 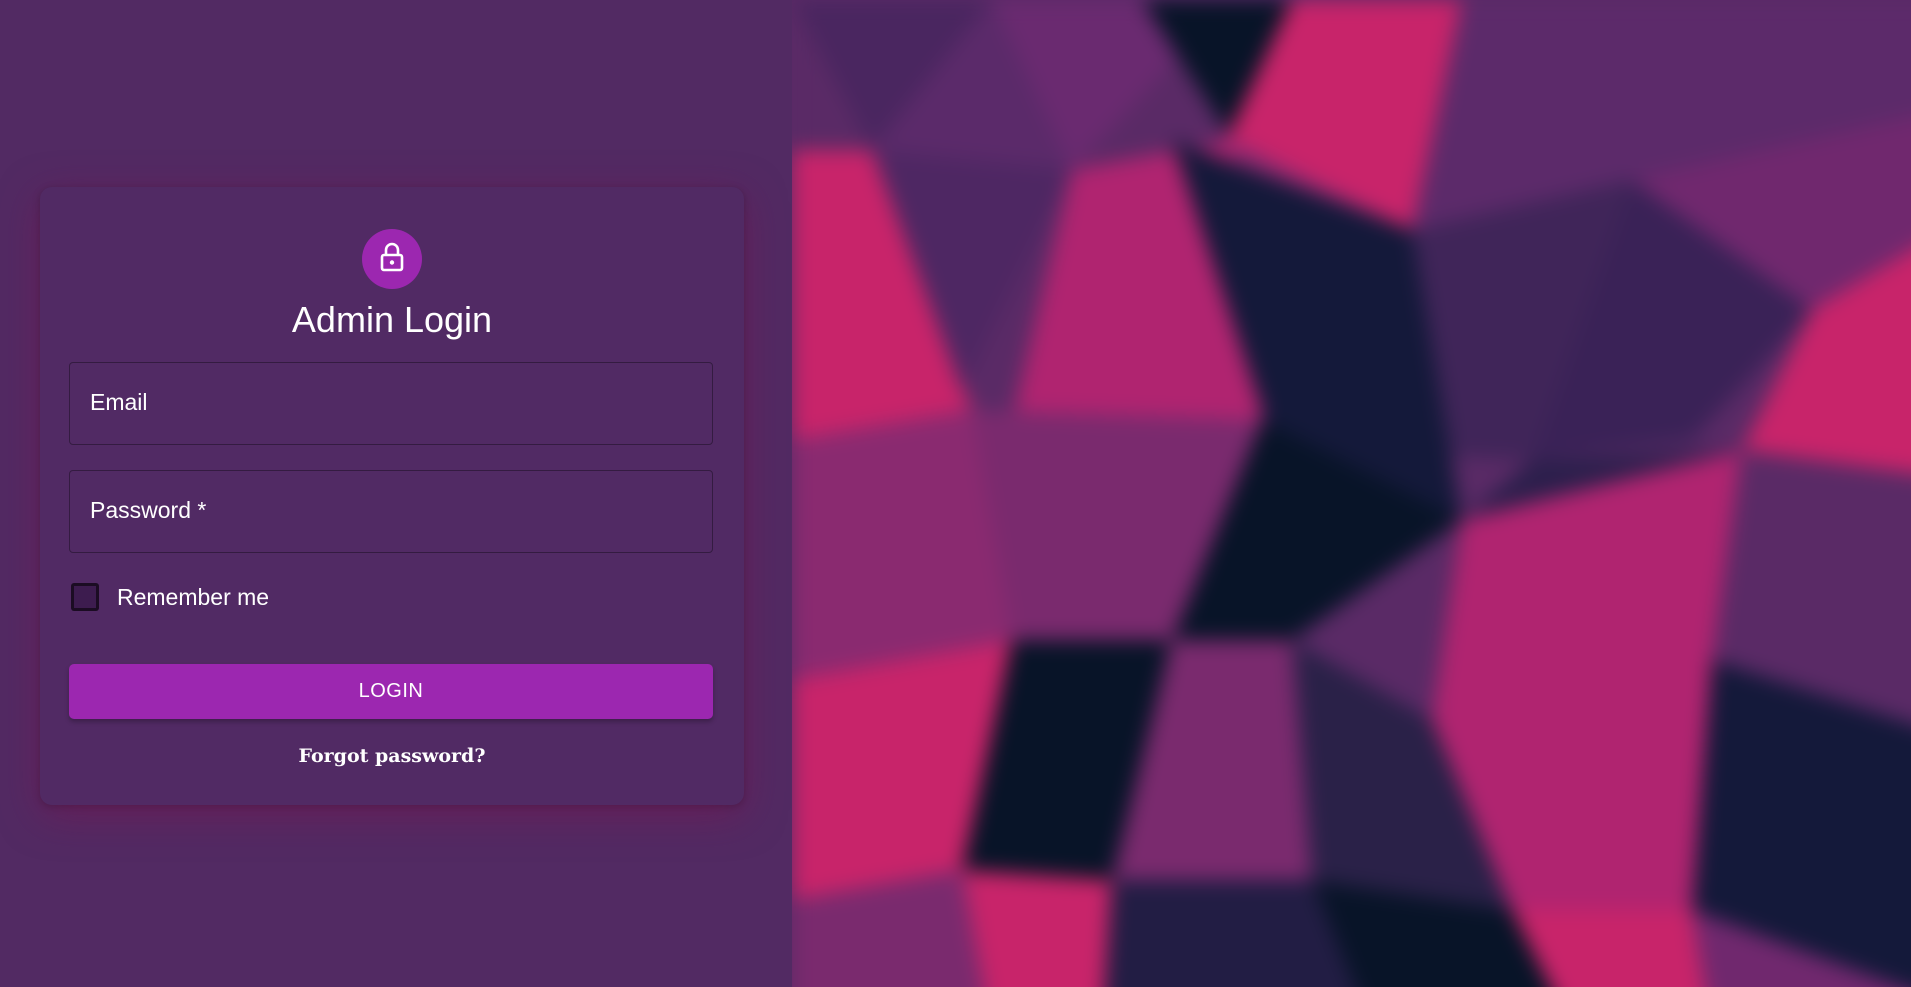 I want to click on lock-avatar, so click(x=392, y=259).